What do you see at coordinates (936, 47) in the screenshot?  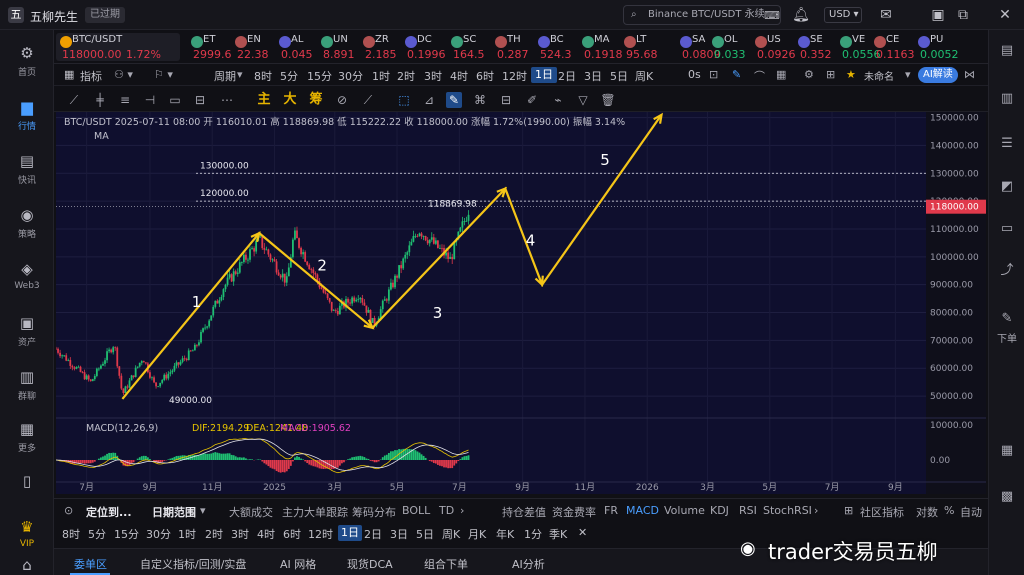 I see `ticker-item: PU 0.0052` at bounding box center [936, 47].